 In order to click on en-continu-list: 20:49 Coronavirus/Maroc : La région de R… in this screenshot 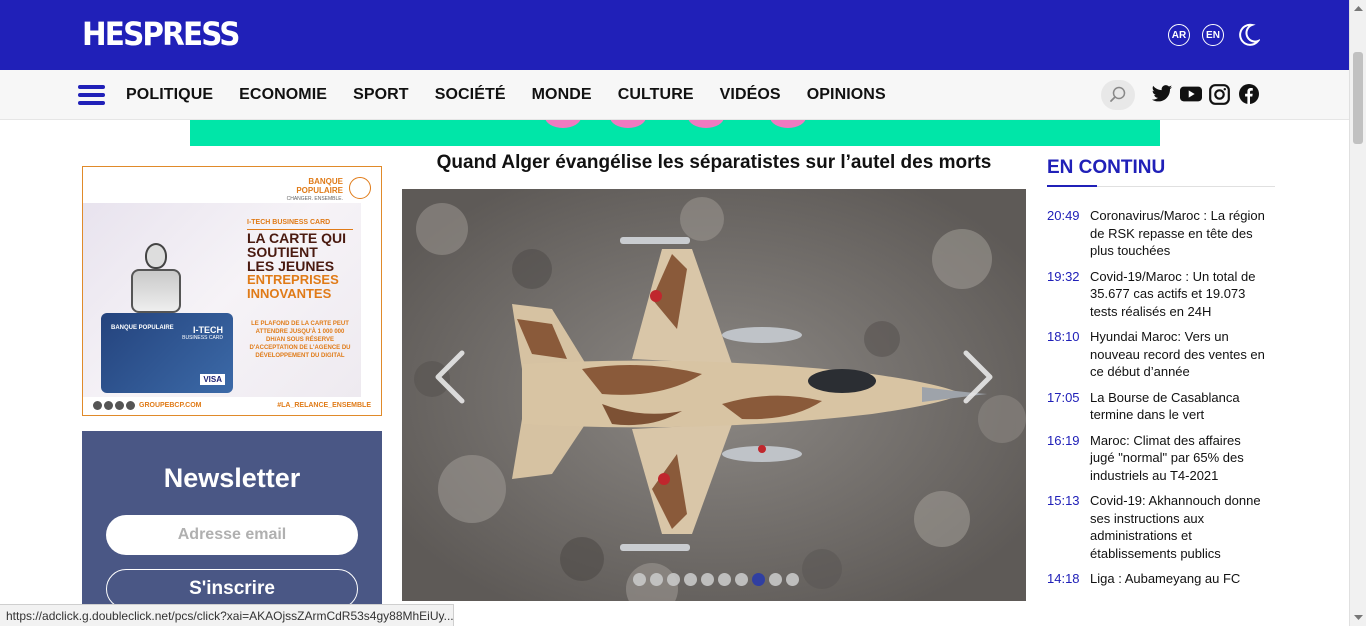, I will do `click(1157, 401)`.